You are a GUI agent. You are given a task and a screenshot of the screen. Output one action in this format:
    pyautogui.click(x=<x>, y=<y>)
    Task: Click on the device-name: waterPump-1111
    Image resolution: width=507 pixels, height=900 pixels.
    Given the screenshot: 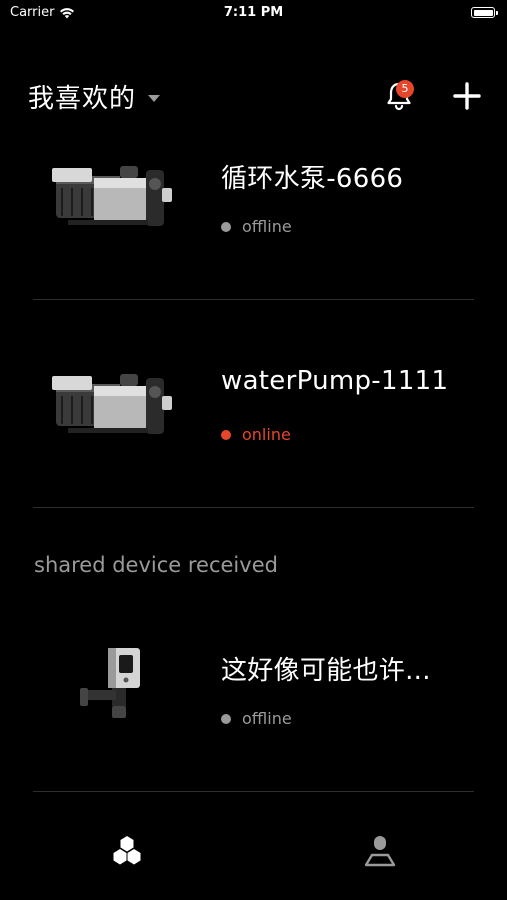 What is the action you would take?
    pyautogui.click(x=335, y=381)
    